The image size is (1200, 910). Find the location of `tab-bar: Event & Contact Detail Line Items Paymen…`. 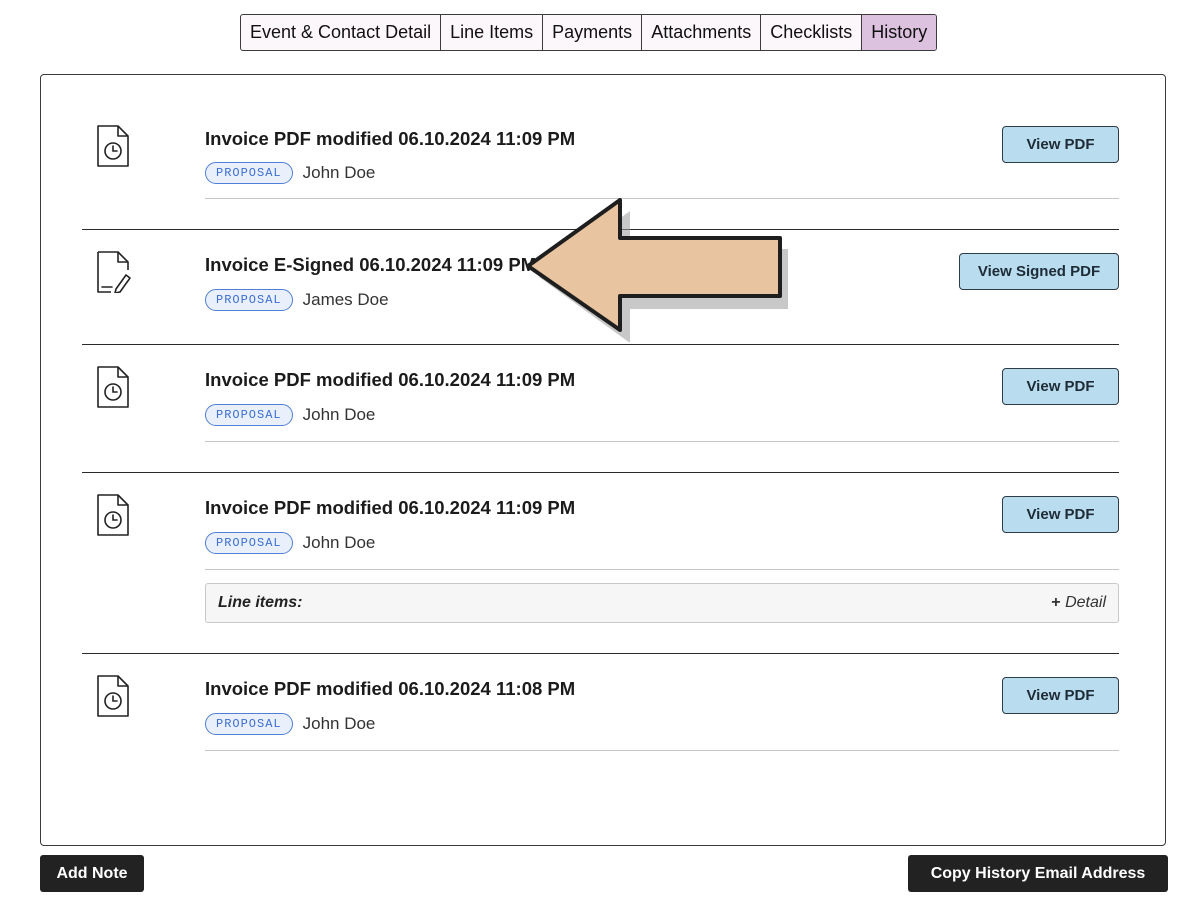

tab-bar: Event & Contact Detail Line Items Paymen… is located at coordinates (589, 32).